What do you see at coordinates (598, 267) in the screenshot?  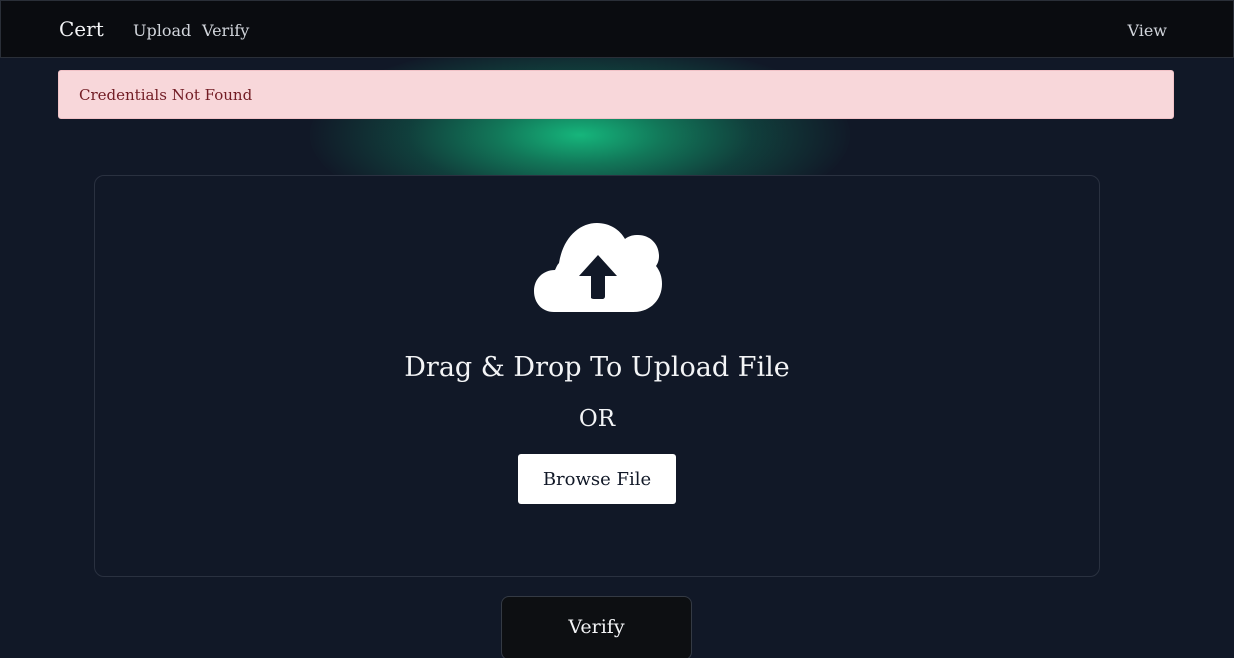 I see `cloud-upload-icon` at bounding box center [598, 267].